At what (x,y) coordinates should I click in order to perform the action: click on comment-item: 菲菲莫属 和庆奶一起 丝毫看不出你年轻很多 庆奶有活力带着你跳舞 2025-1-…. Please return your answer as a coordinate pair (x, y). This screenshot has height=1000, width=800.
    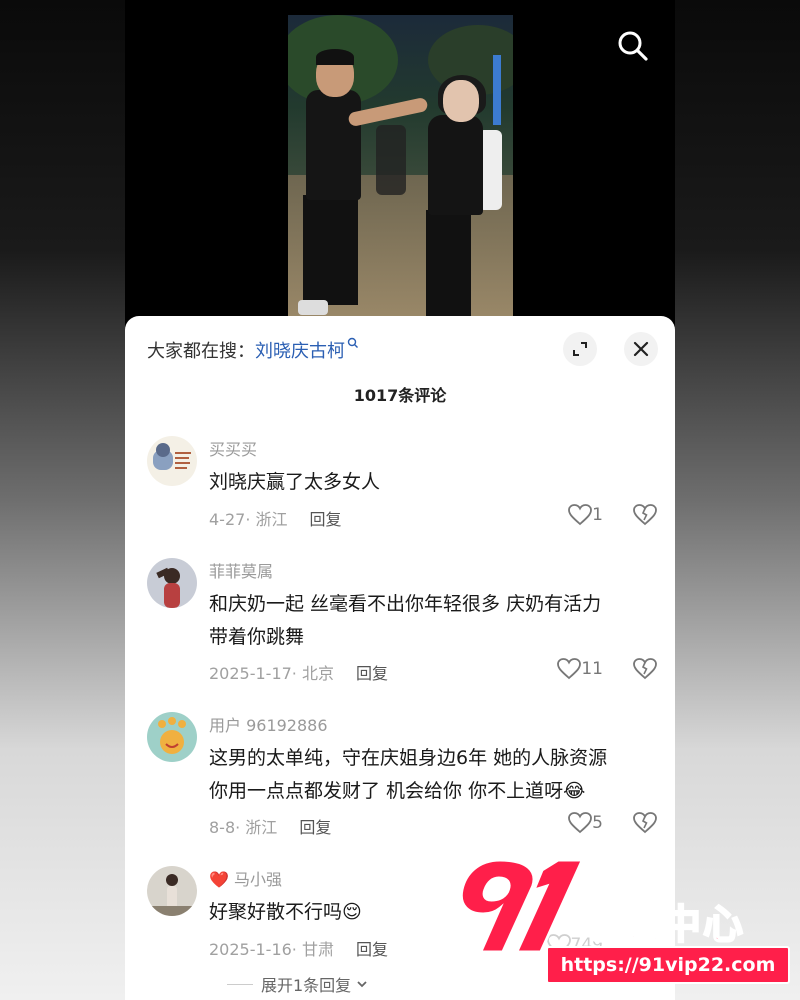
    Looking at the image, I should click on (402, 623).